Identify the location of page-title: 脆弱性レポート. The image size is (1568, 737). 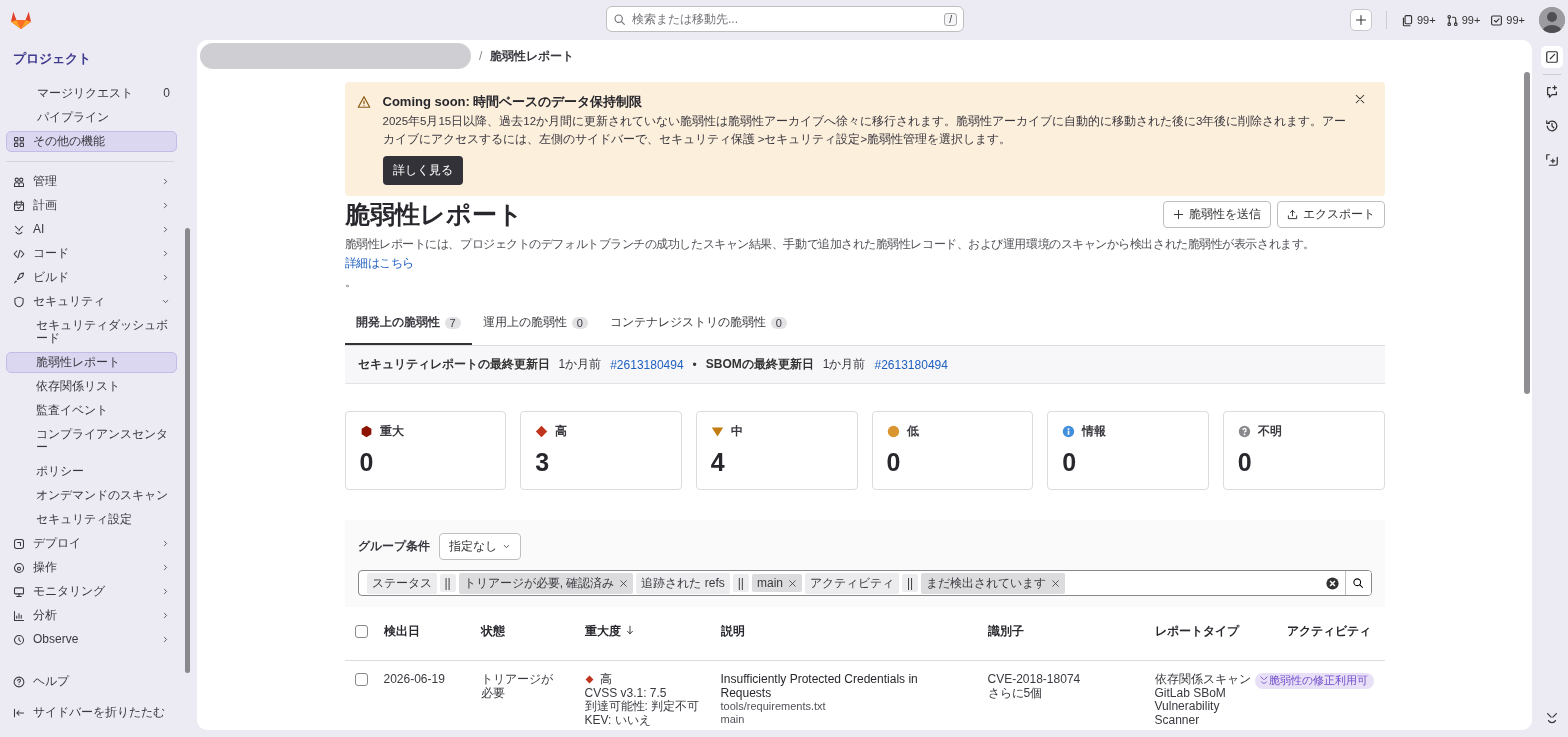
(434, 214).